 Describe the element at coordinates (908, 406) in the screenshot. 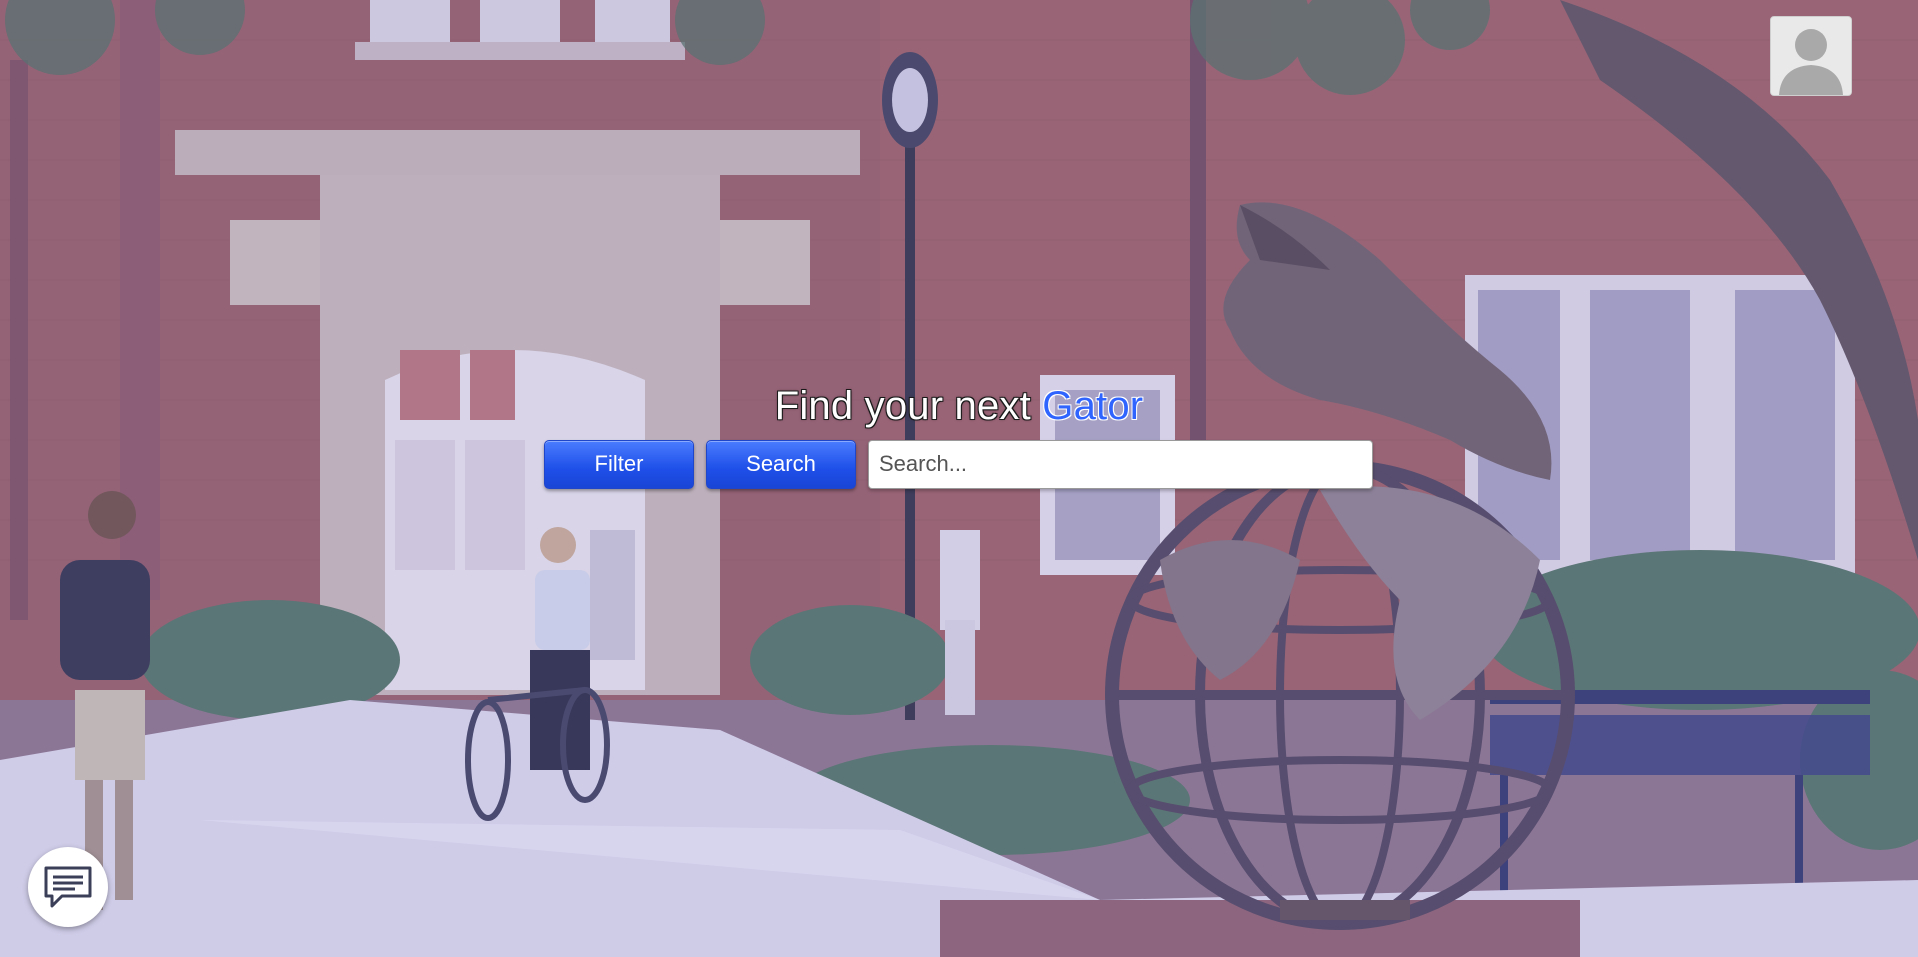

I see `hero-title-prefix: Find your next` at that location.